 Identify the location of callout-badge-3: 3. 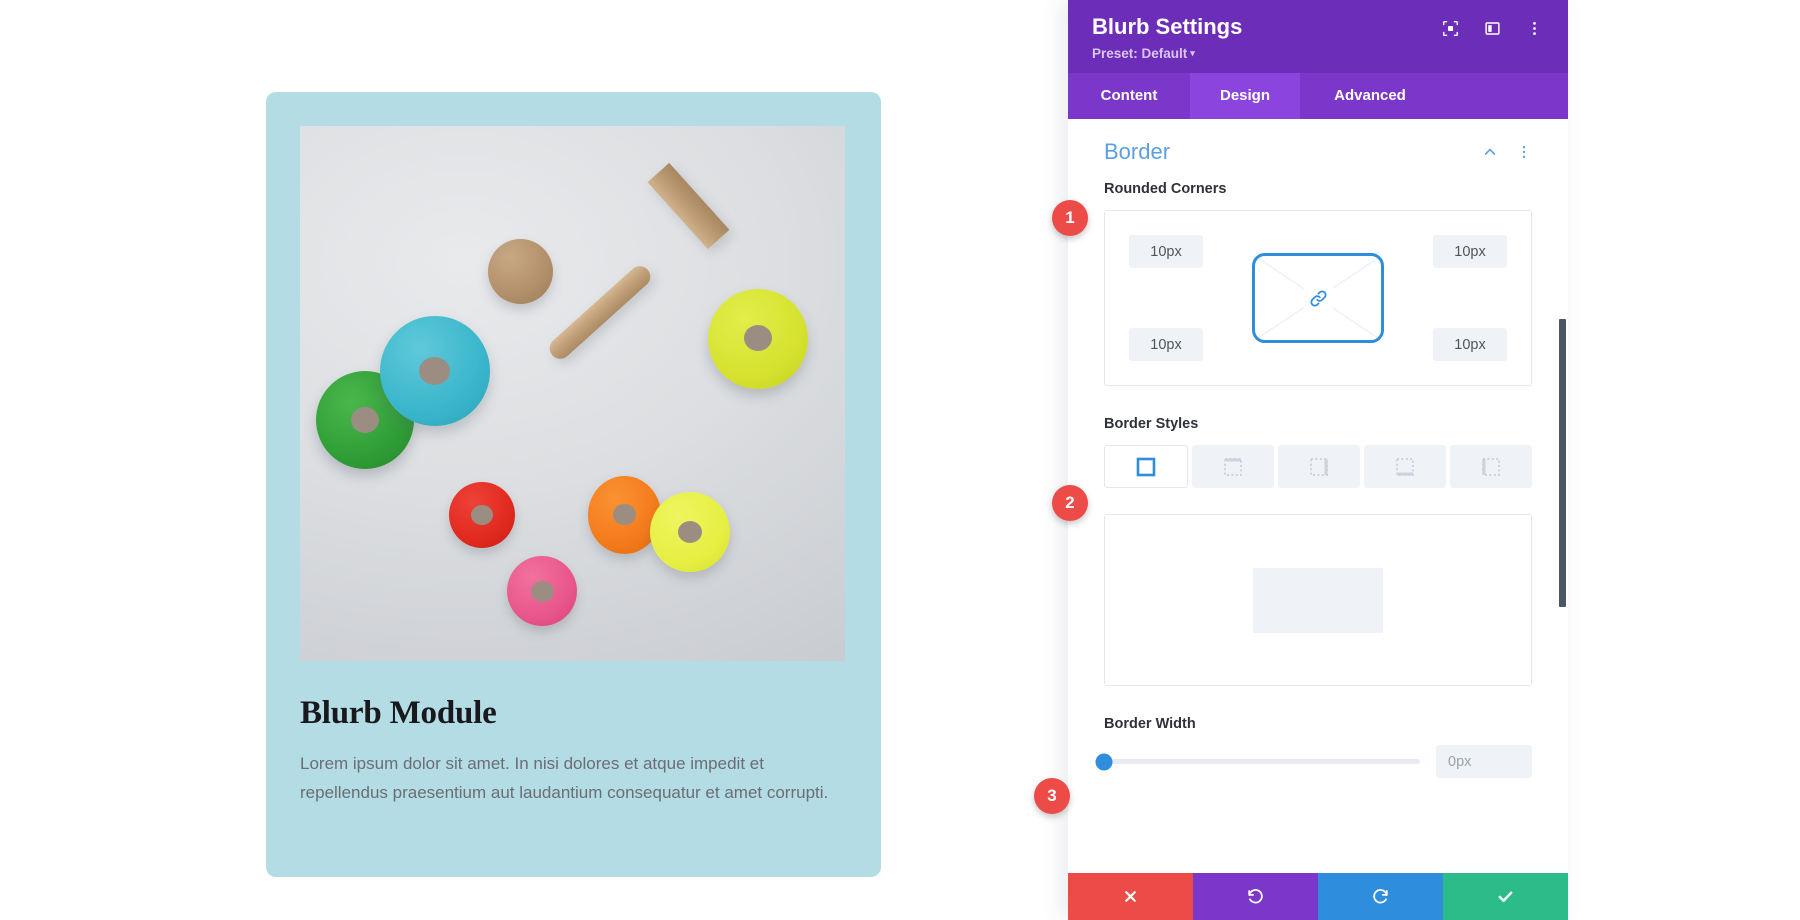
(1052, 796).